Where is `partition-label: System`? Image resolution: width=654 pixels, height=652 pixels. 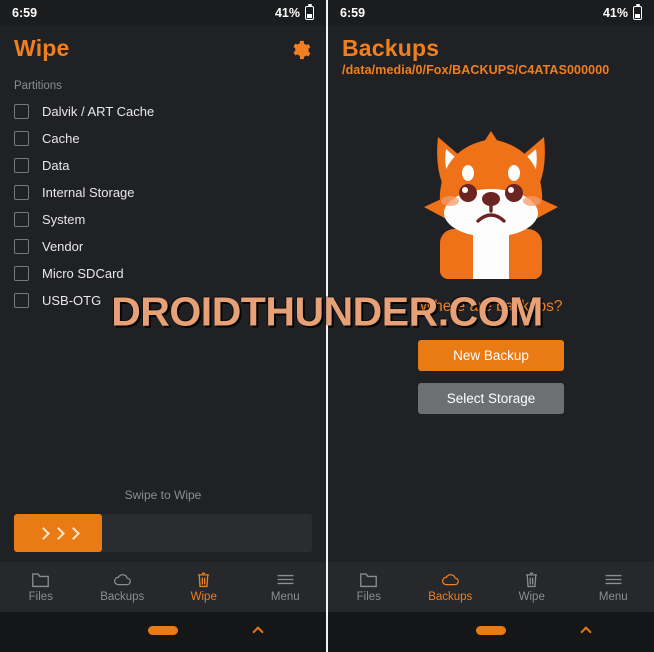 partition-label: System is located at coordinates (64, 219).